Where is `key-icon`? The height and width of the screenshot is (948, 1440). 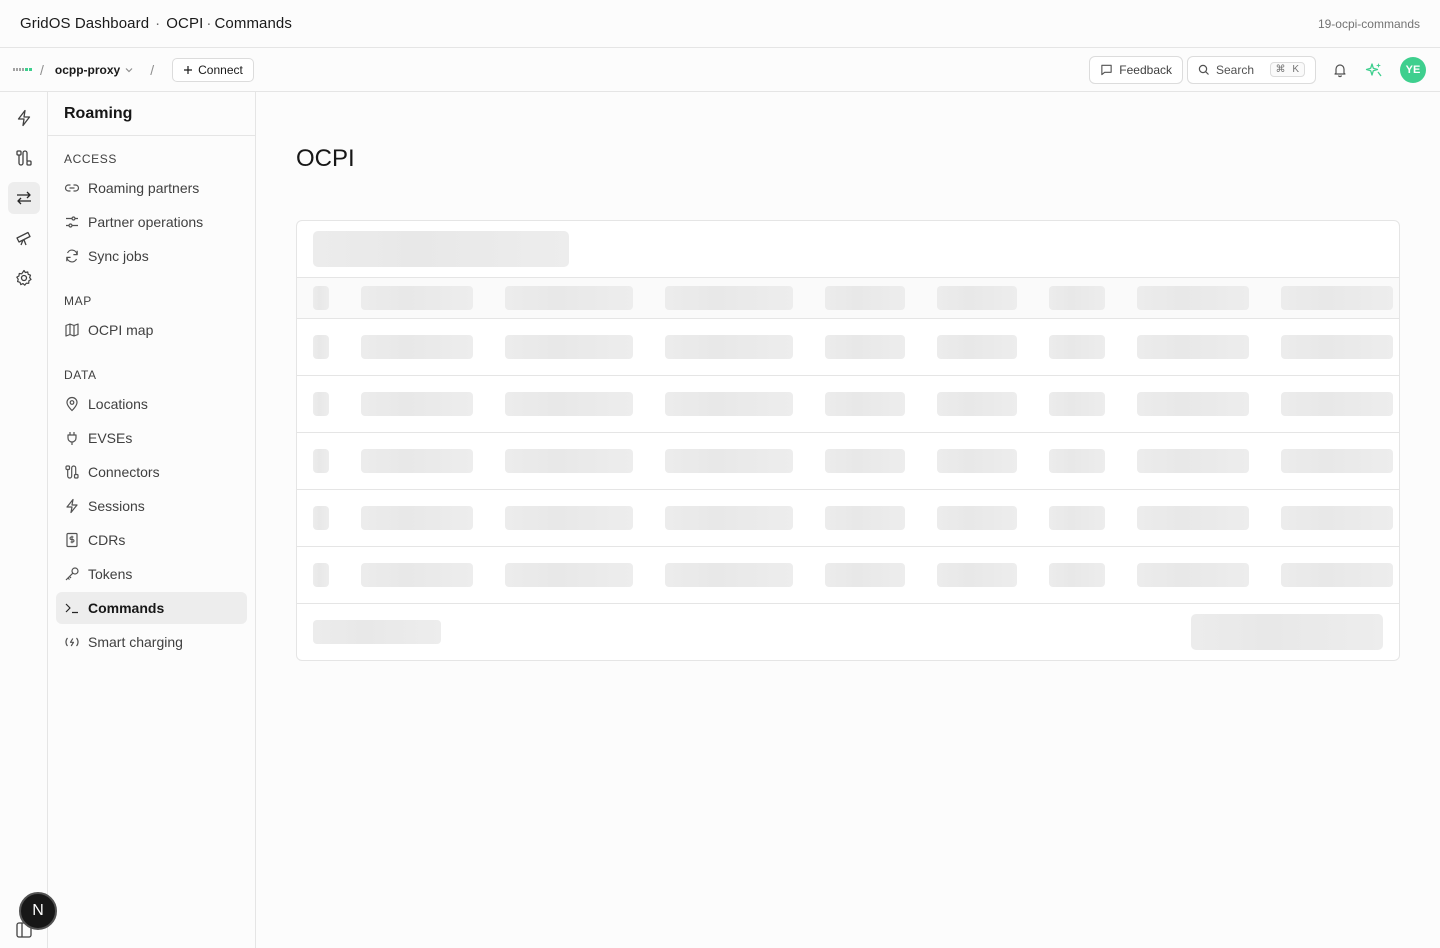
key-icon is located at coordinates (72, 574).